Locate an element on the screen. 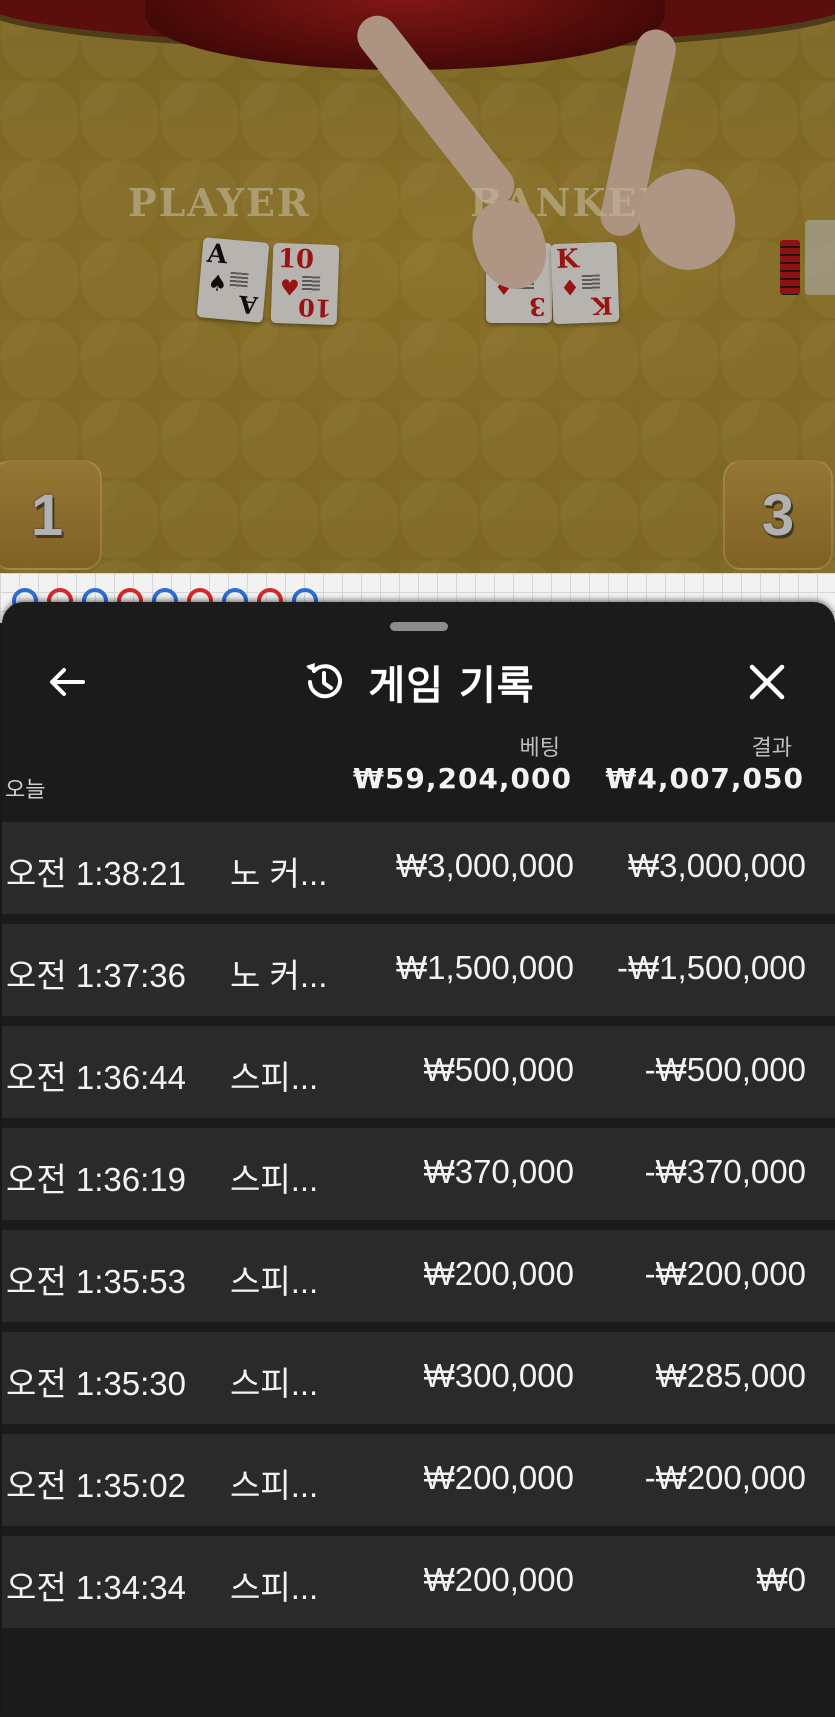  row-time: 오전 1:36:19 is located at coordinates (96, 1179).